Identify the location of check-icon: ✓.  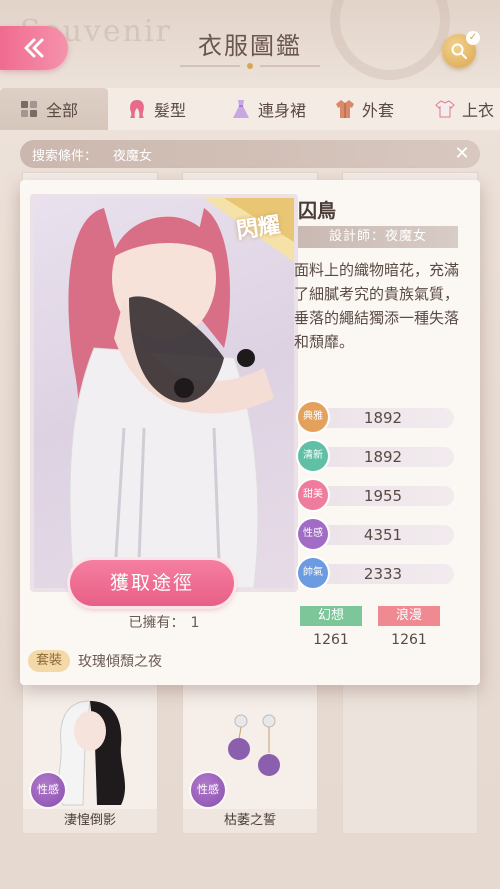
(473, 38).